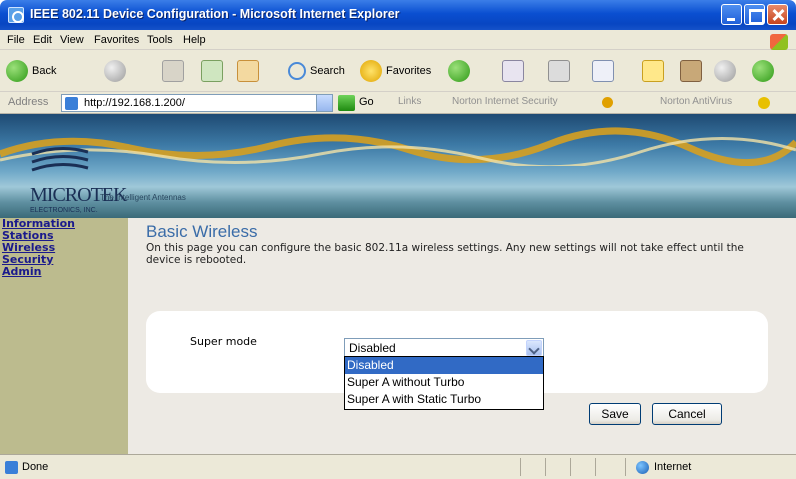 The height and width of the screenshot is (479, 796). What do you see at coordinates (324, 103) in the screenshot?
I see `address-dropdown-icon` at bounding box center [324, 103].